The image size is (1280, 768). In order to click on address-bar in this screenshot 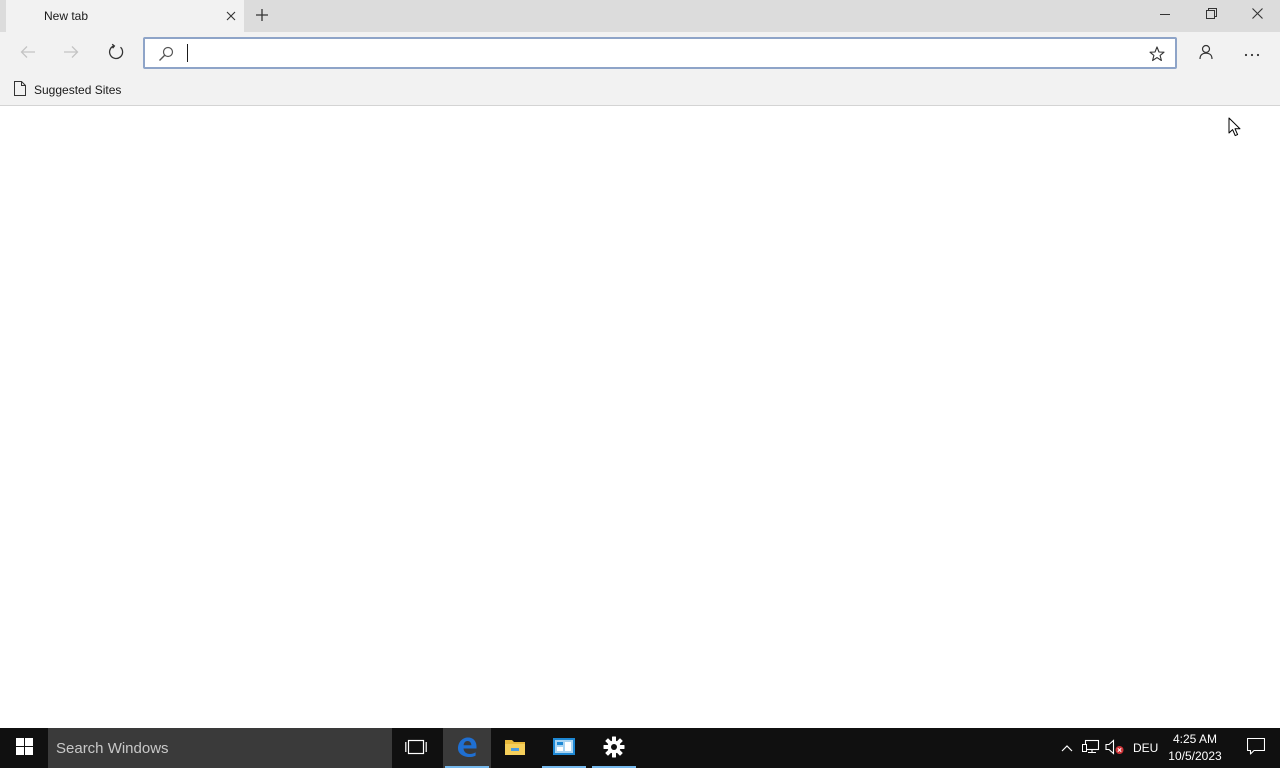, I will do `click(660, 53)`.